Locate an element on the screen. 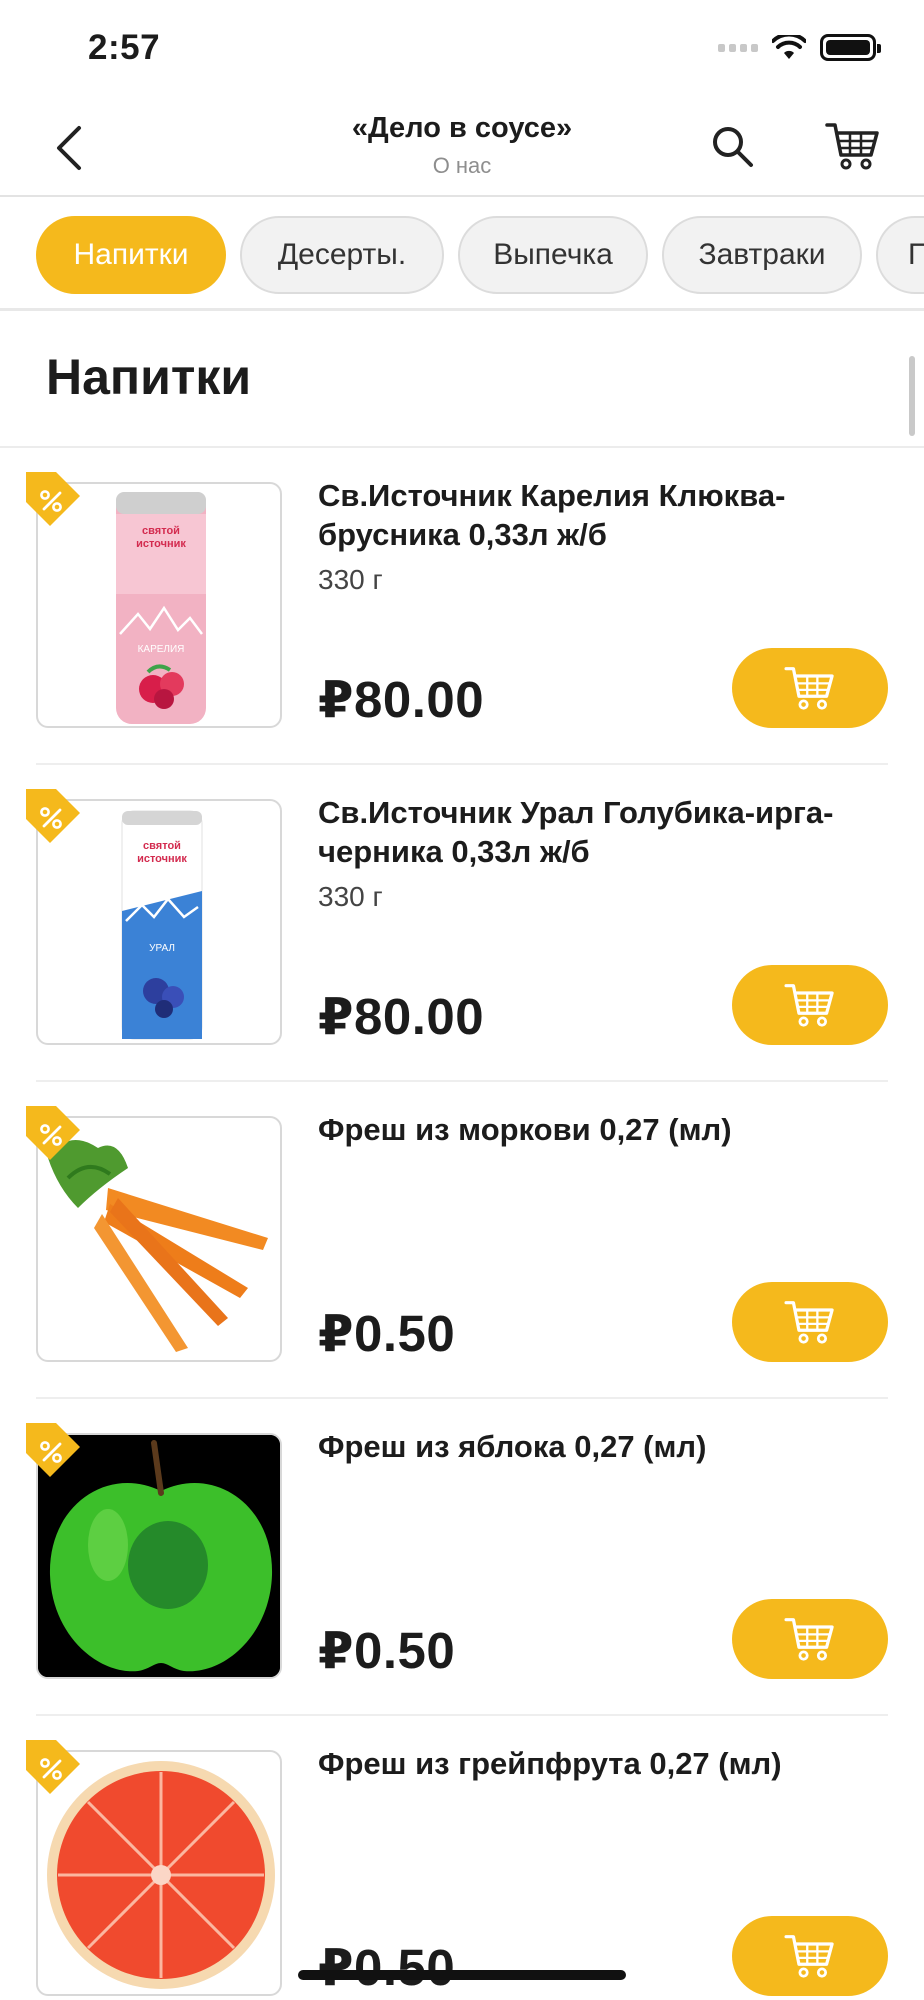 Image resolution: width=924 pixels, height=2000 pixels. wifi-icon is located at coordinates (789, 46).